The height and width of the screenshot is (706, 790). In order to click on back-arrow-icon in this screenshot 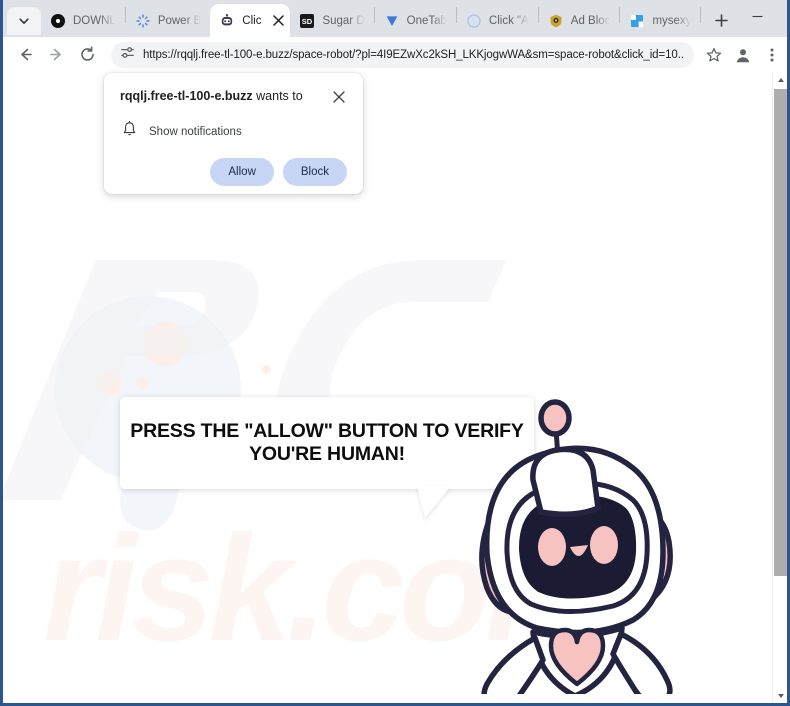, I will do `click(26, 54)`.